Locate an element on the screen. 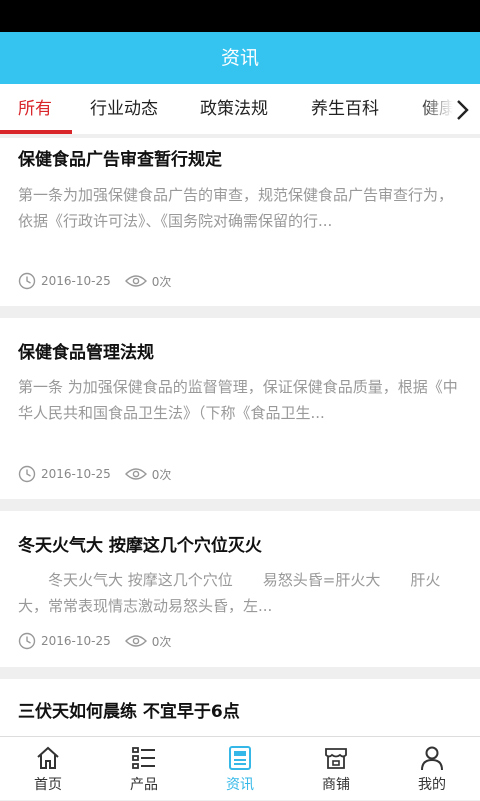 This screenshot has height=801, width=480. nav-label: 资讯 is located at coordinates (240, 785).